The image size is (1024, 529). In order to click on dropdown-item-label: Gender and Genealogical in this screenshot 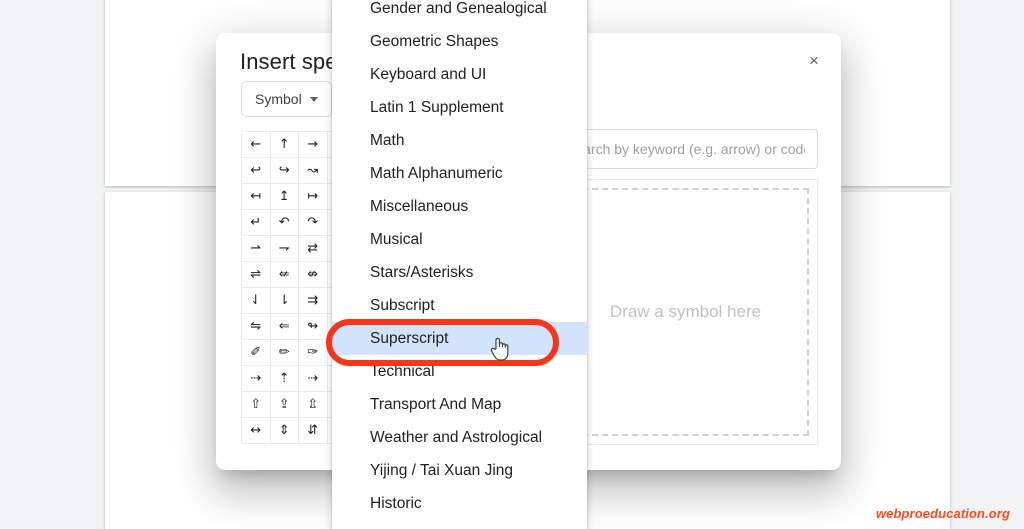, I will do `click(458, 8)`.